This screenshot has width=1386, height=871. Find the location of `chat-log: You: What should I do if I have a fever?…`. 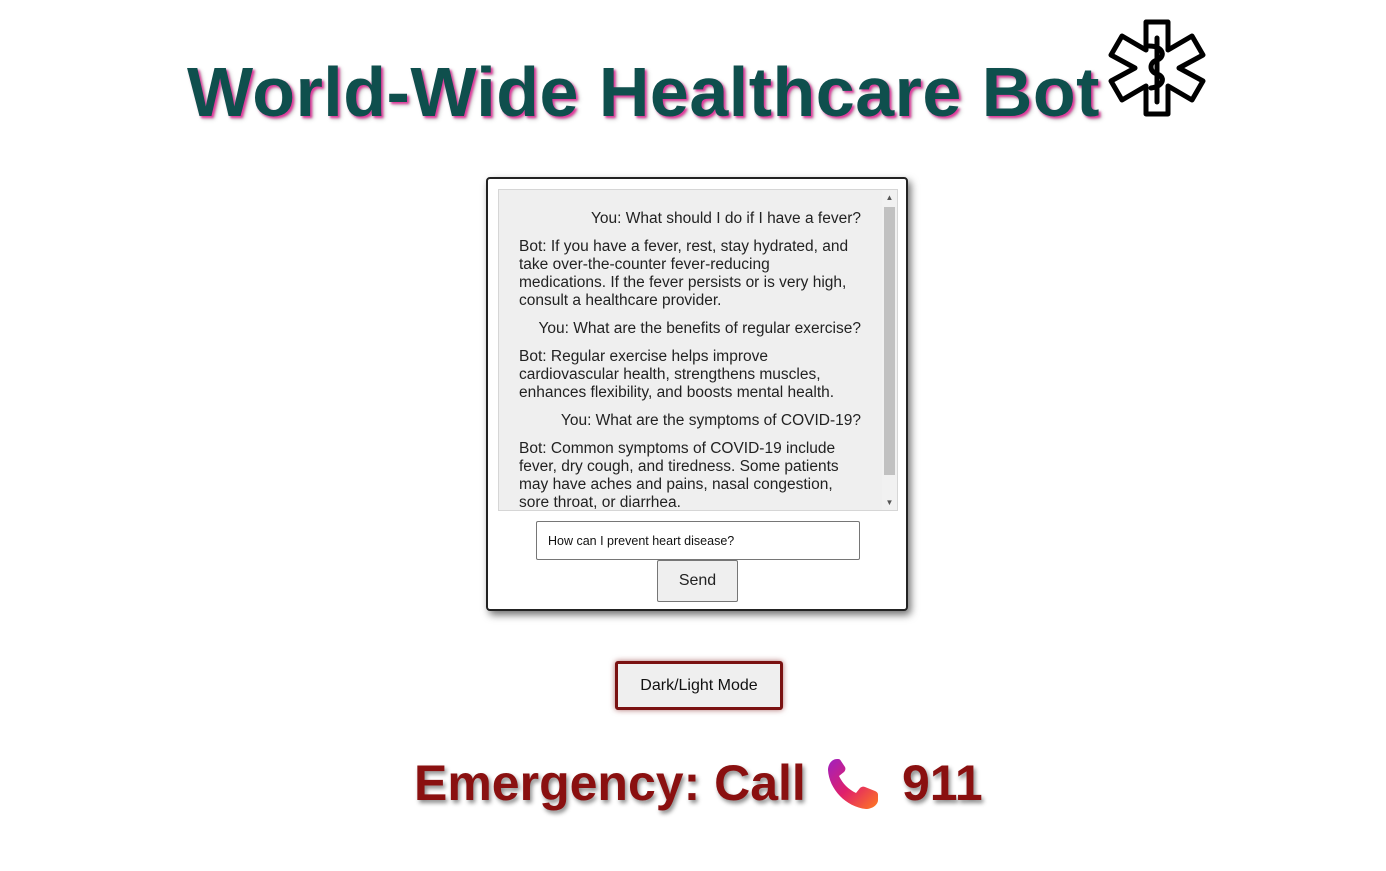

chat-log: You: What should I do if I have a fever?… is located at coordinates (698, 350).